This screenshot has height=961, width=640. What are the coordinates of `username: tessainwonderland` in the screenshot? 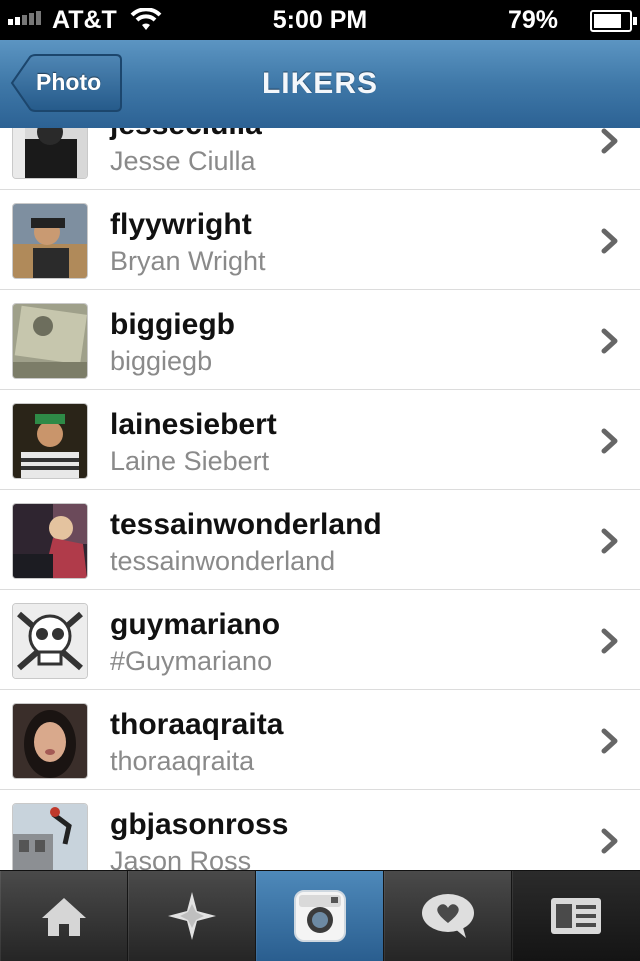 It's located at (246, 524).